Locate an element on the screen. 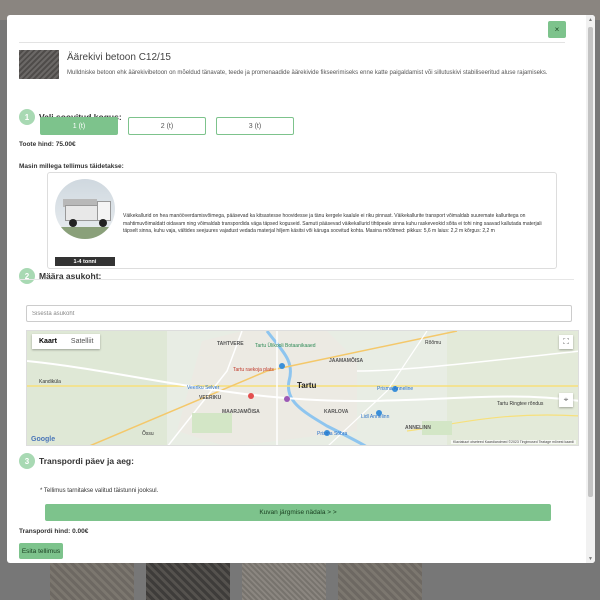 The image size is (600, 600). product-price: Toote hind: 75.00€ is located at coordinates (47, 144).